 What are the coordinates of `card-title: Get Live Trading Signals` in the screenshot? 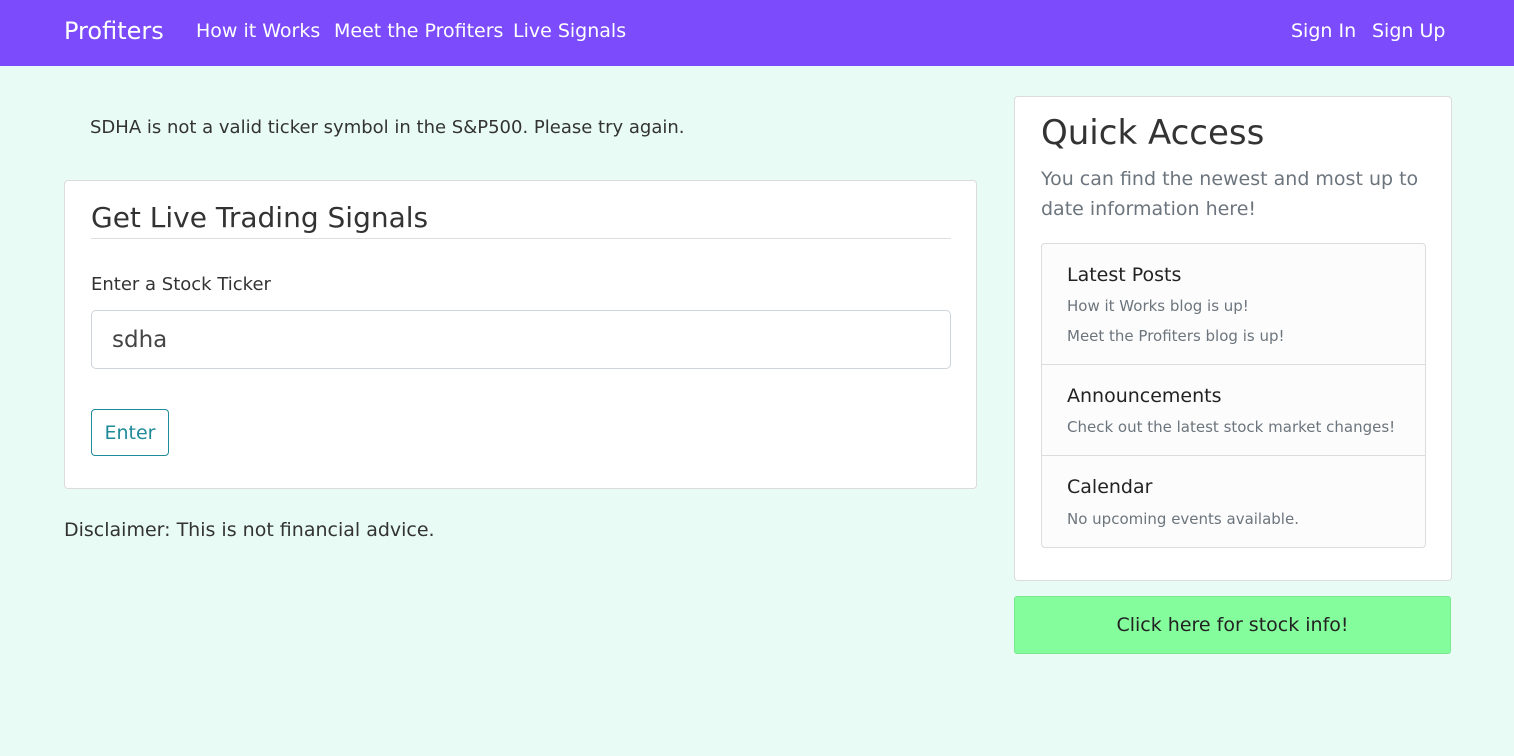 It's located at (260, 217).